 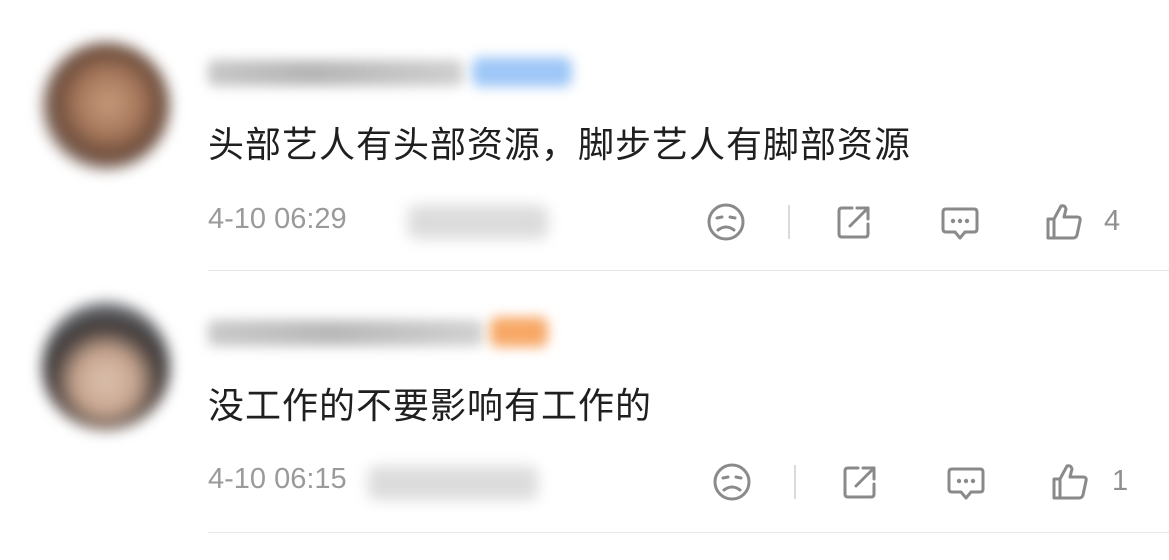 What do you see at coordinates (560, 145) in the screenshot?
I see `comment-text: 头部艺人有头部资源，脚步艺人有脚部资源` at bounding box center [560, 145].